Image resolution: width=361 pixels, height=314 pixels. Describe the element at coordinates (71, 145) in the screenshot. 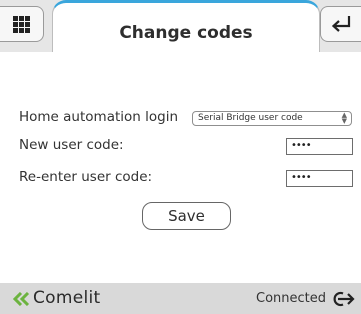

I see `new-code-label: New user code:` at that location.